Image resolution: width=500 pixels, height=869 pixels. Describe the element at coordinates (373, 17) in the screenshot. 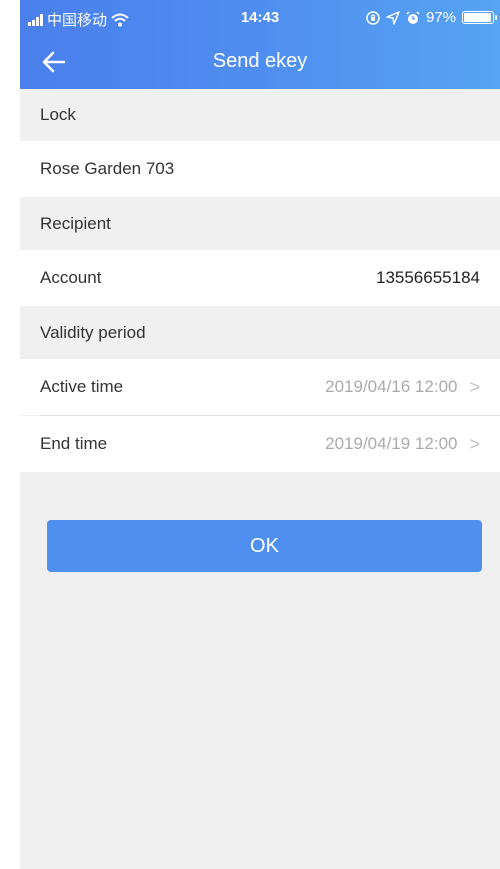

I see `lock-rotation-icon` at that location.